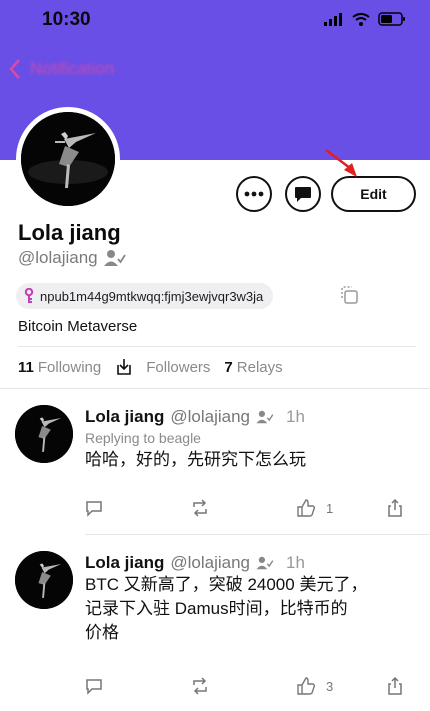  Describe the element at coordinates (259, 367) in the screenshot. I see `relays-label: Relays` at that location.